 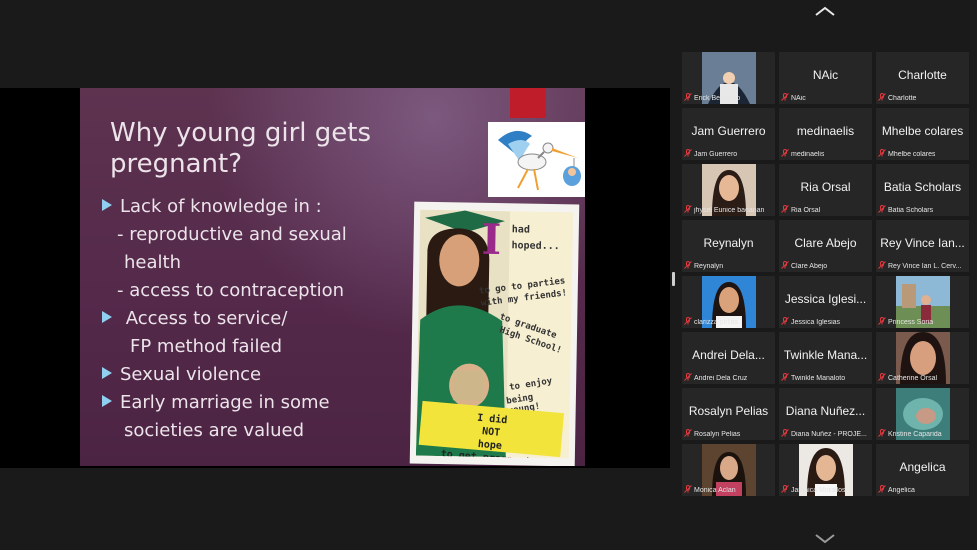 What do you see at coordinates (728, 411) in the screenshot?
I see `participant-display-name: Rosalyn Pelias` at bounding box center [728, 411].